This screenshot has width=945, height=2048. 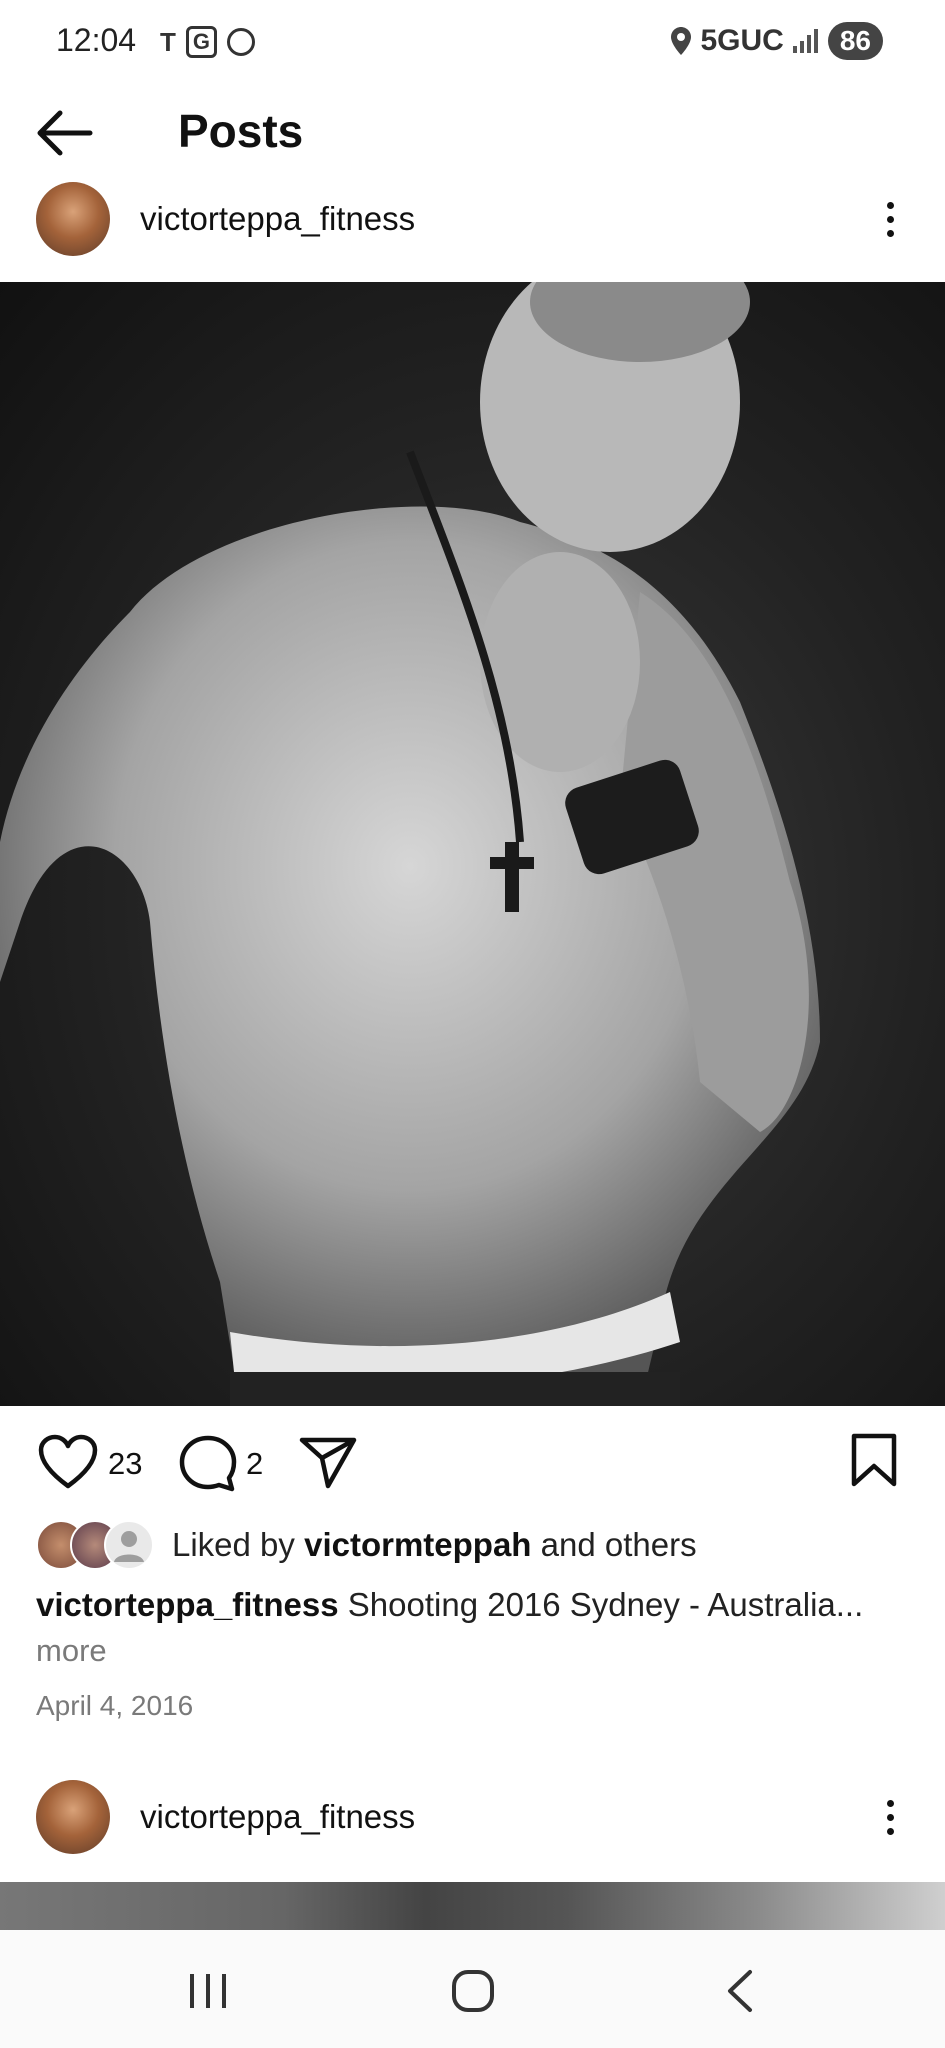 I want to click on network-label: 5GUC, so click(x=742, y=40).